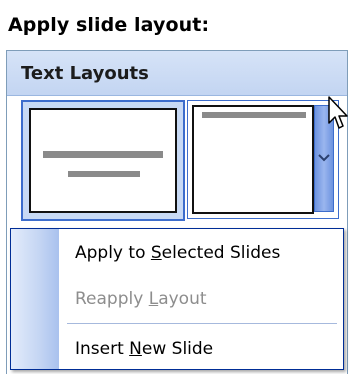 This screenshot has height=374, width=352. I want to click on title-only-layout-thumbnail, so click(263, 159).